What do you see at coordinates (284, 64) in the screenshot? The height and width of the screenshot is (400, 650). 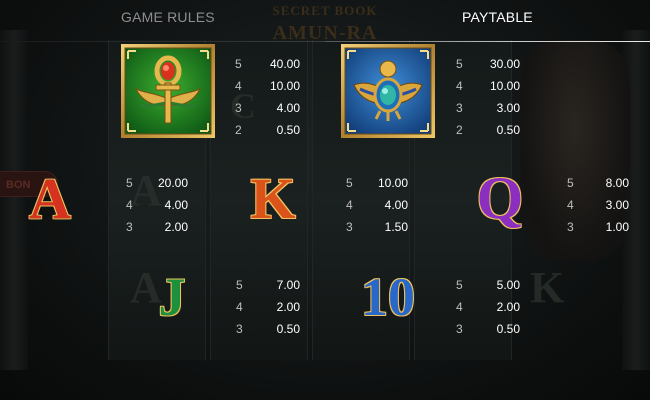 I see `payout-value: 40.00` at bounding box center [284, 64].